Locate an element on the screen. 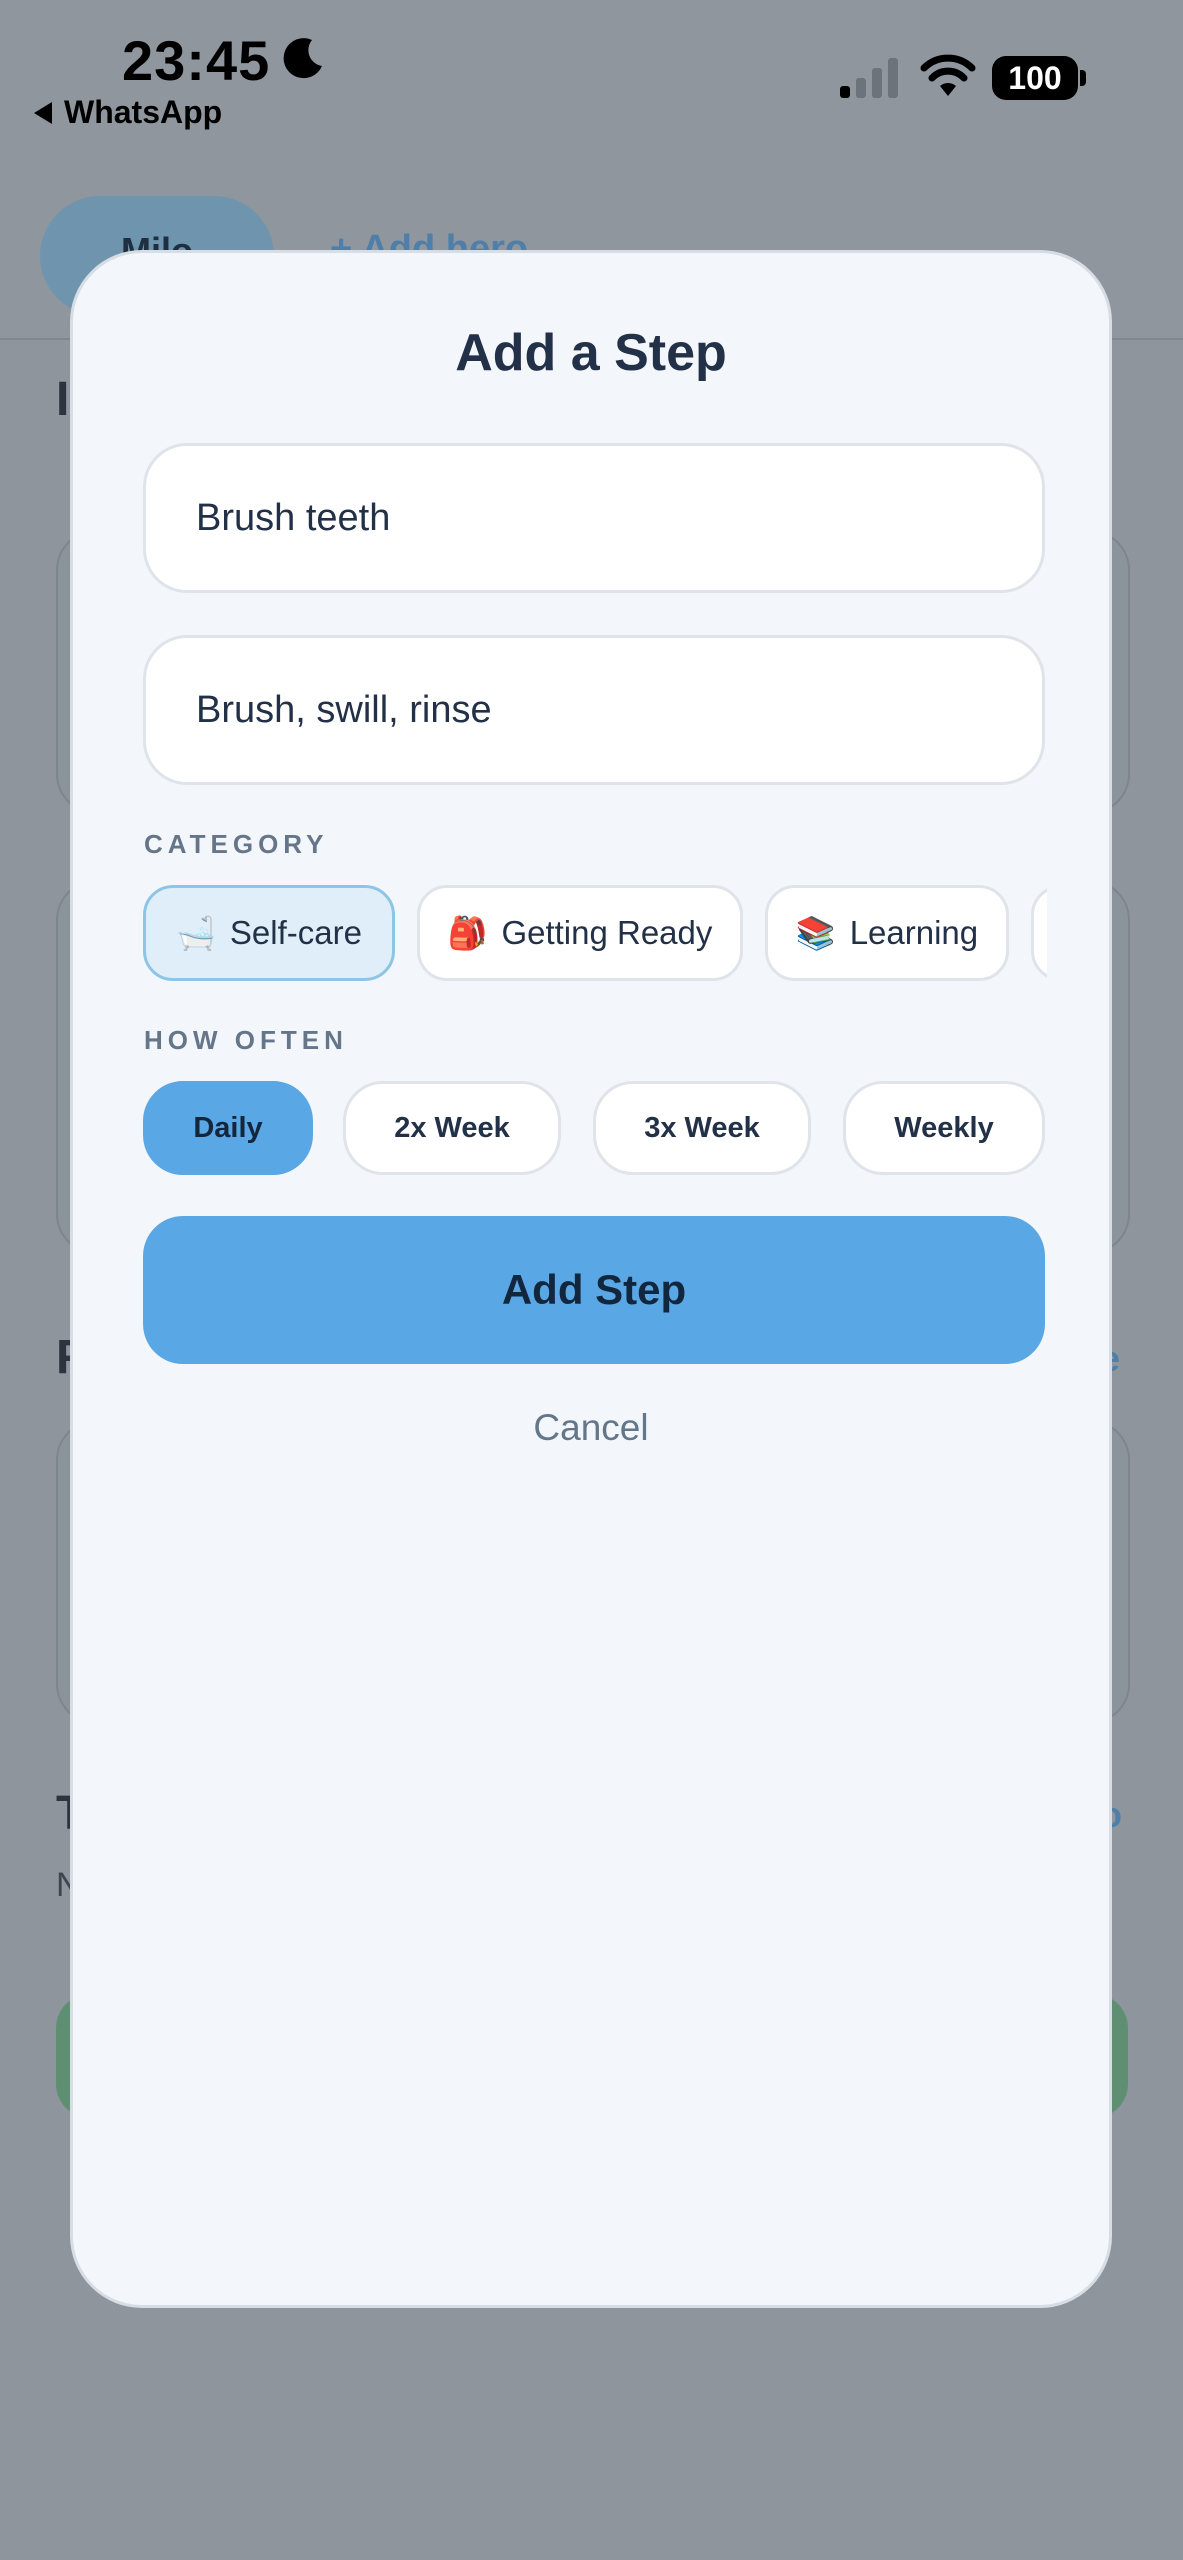 The image size is (1183, 2560). books-icon: 📚 is located at coordinates (815, 933).